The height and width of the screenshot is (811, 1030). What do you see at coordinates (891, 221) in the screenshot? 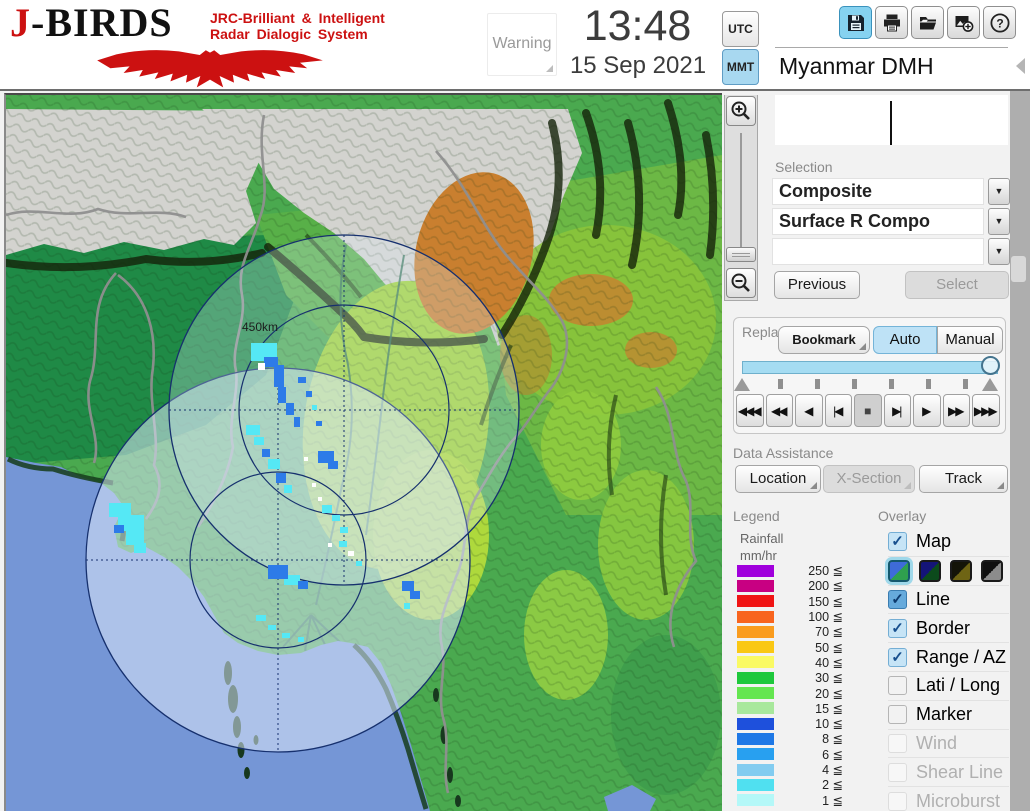
I see `product-name-dropdown: Surface R Compo ▼` at bounding box center [891, 221].